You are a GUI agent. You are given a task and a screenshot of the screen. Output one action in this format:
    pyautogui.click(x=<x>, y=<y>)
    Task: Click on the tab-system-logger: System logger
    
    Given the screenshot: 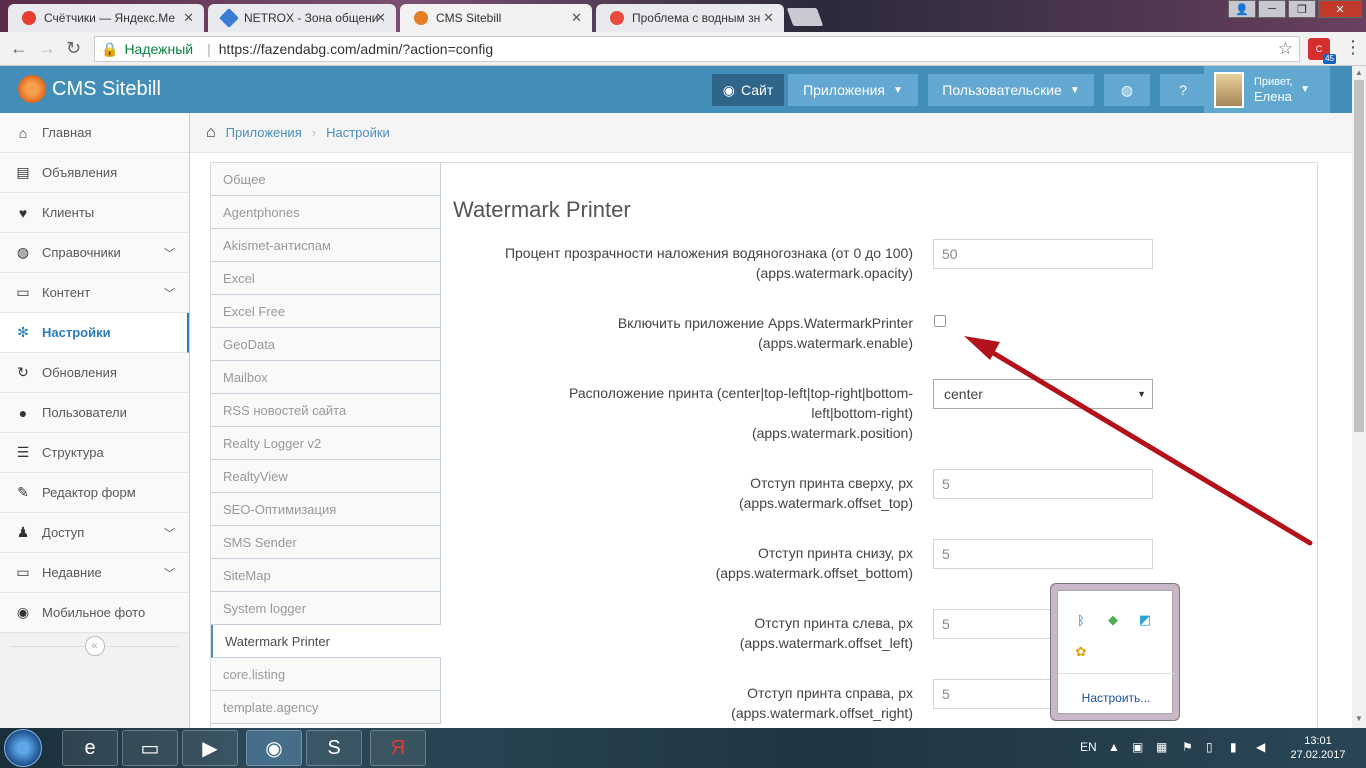 What is the action you would take?
    pyautogui.click(x=326, y=608)
    